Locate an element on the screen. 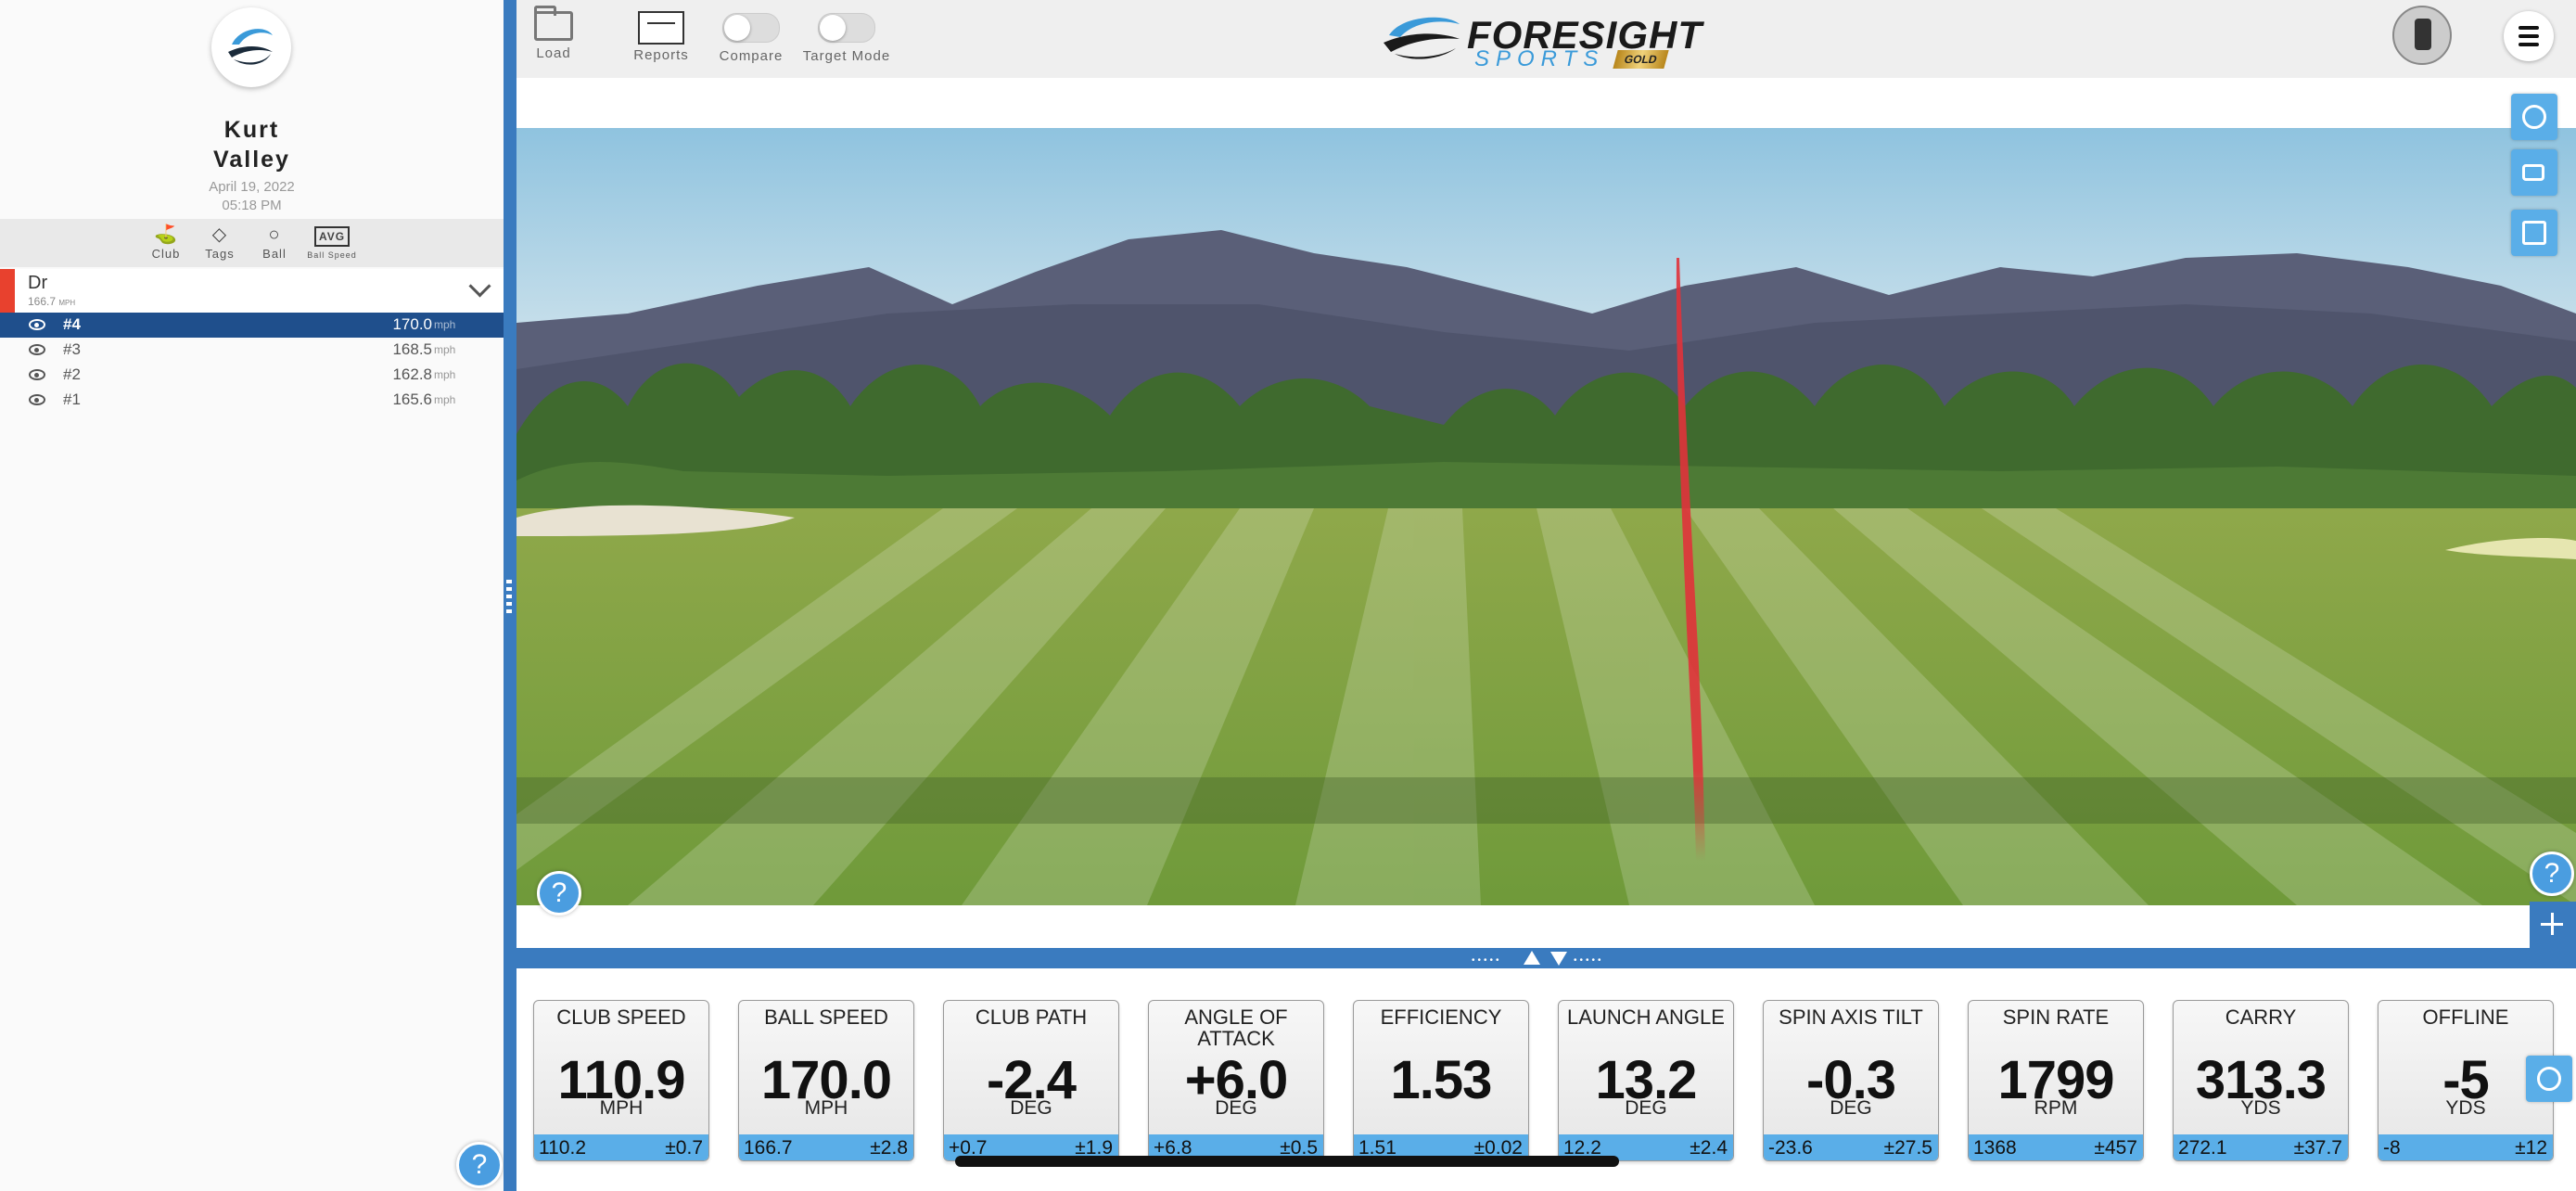 This screenshot has width=2576, height=1191. reports-button: Reports is located at coordinates (661, 35).